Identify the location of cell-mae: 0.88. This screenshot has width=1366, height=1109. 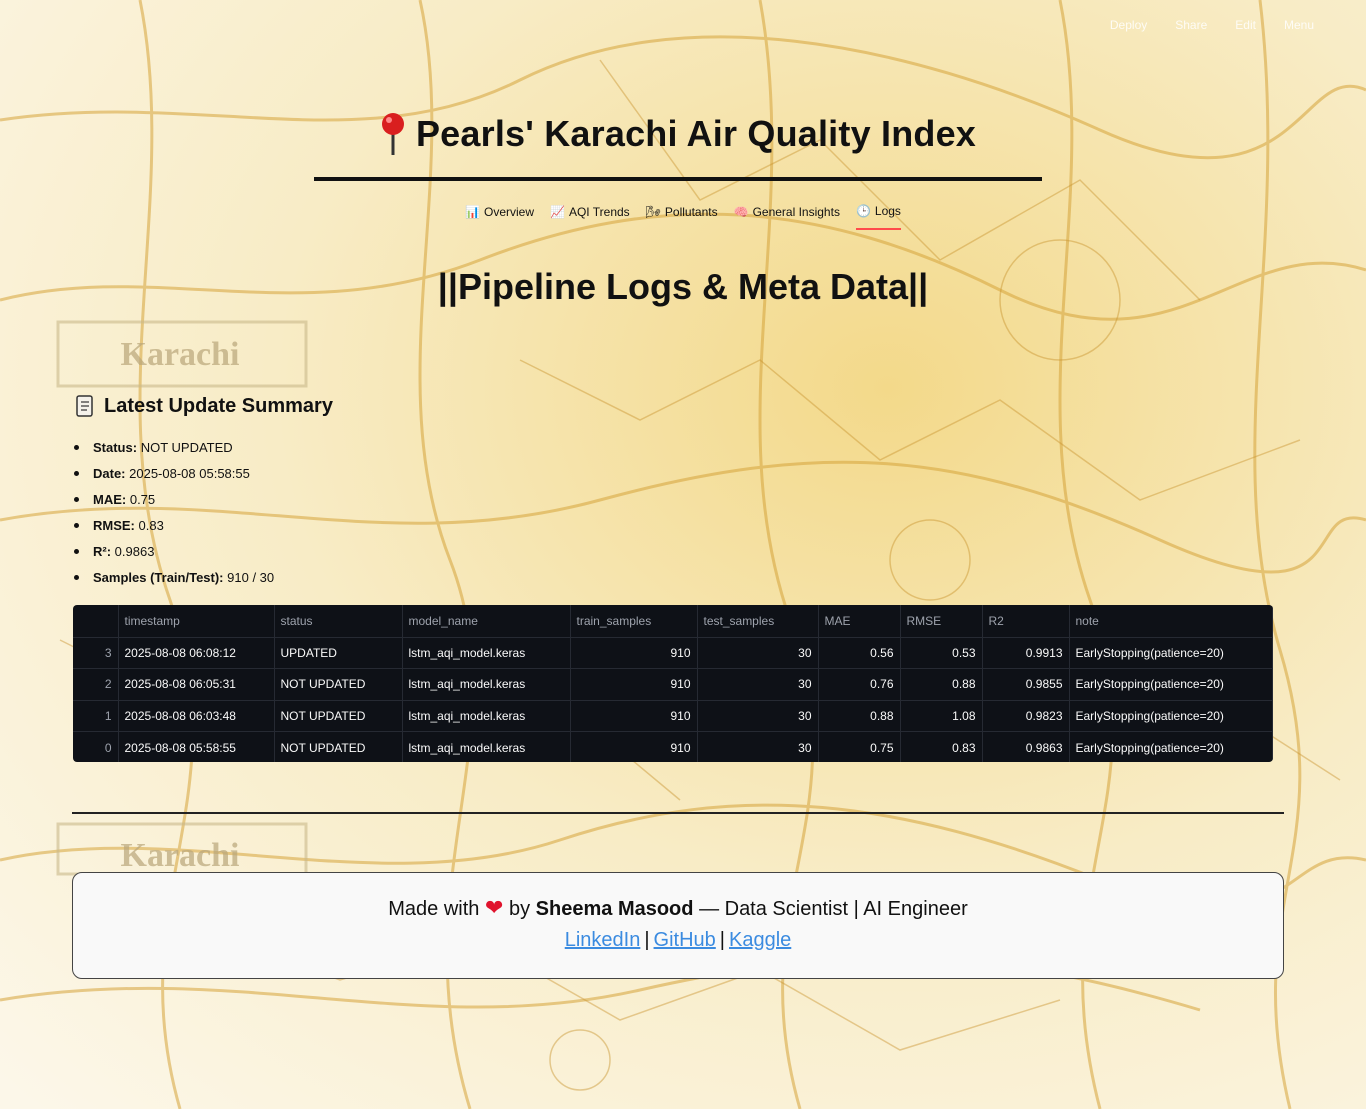
(859, 716).